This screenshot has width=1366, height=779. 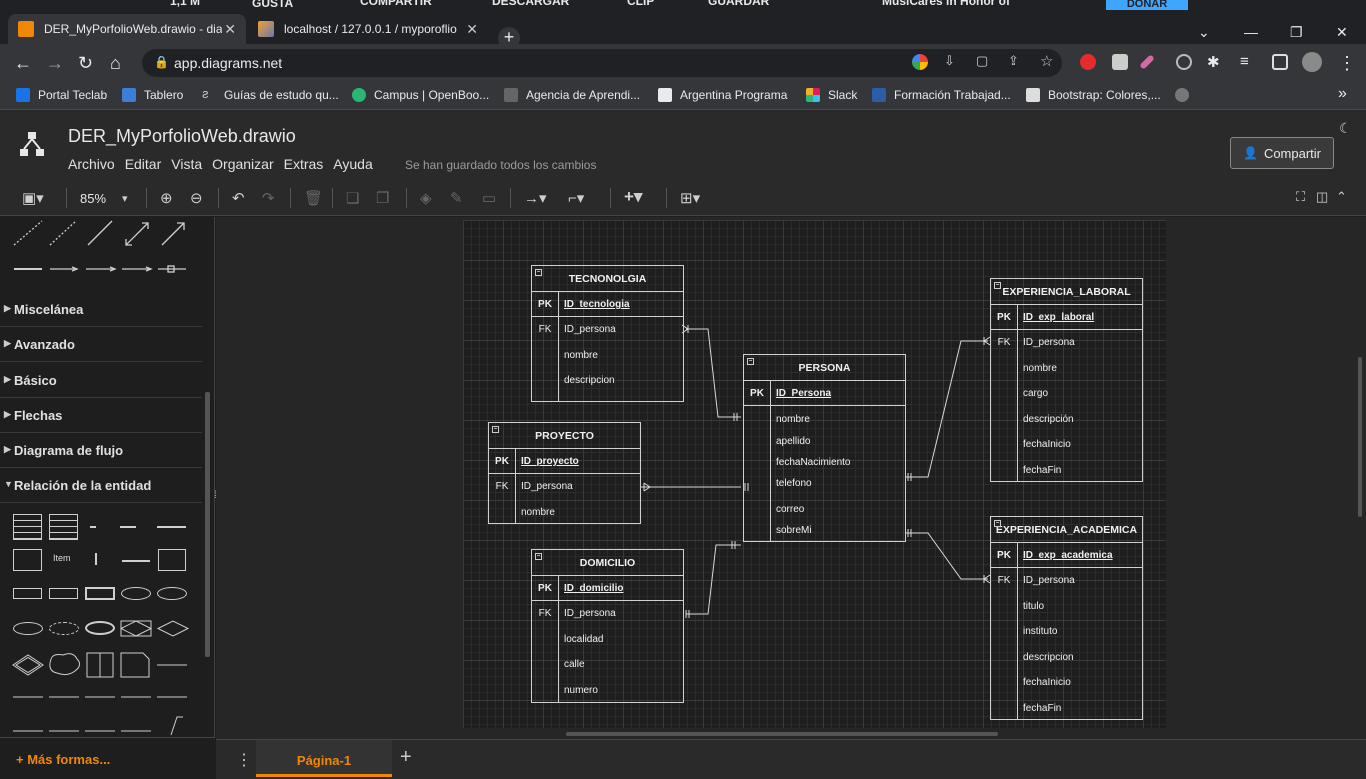 I want to click on clock-icon, so click(x=1184, y=62).